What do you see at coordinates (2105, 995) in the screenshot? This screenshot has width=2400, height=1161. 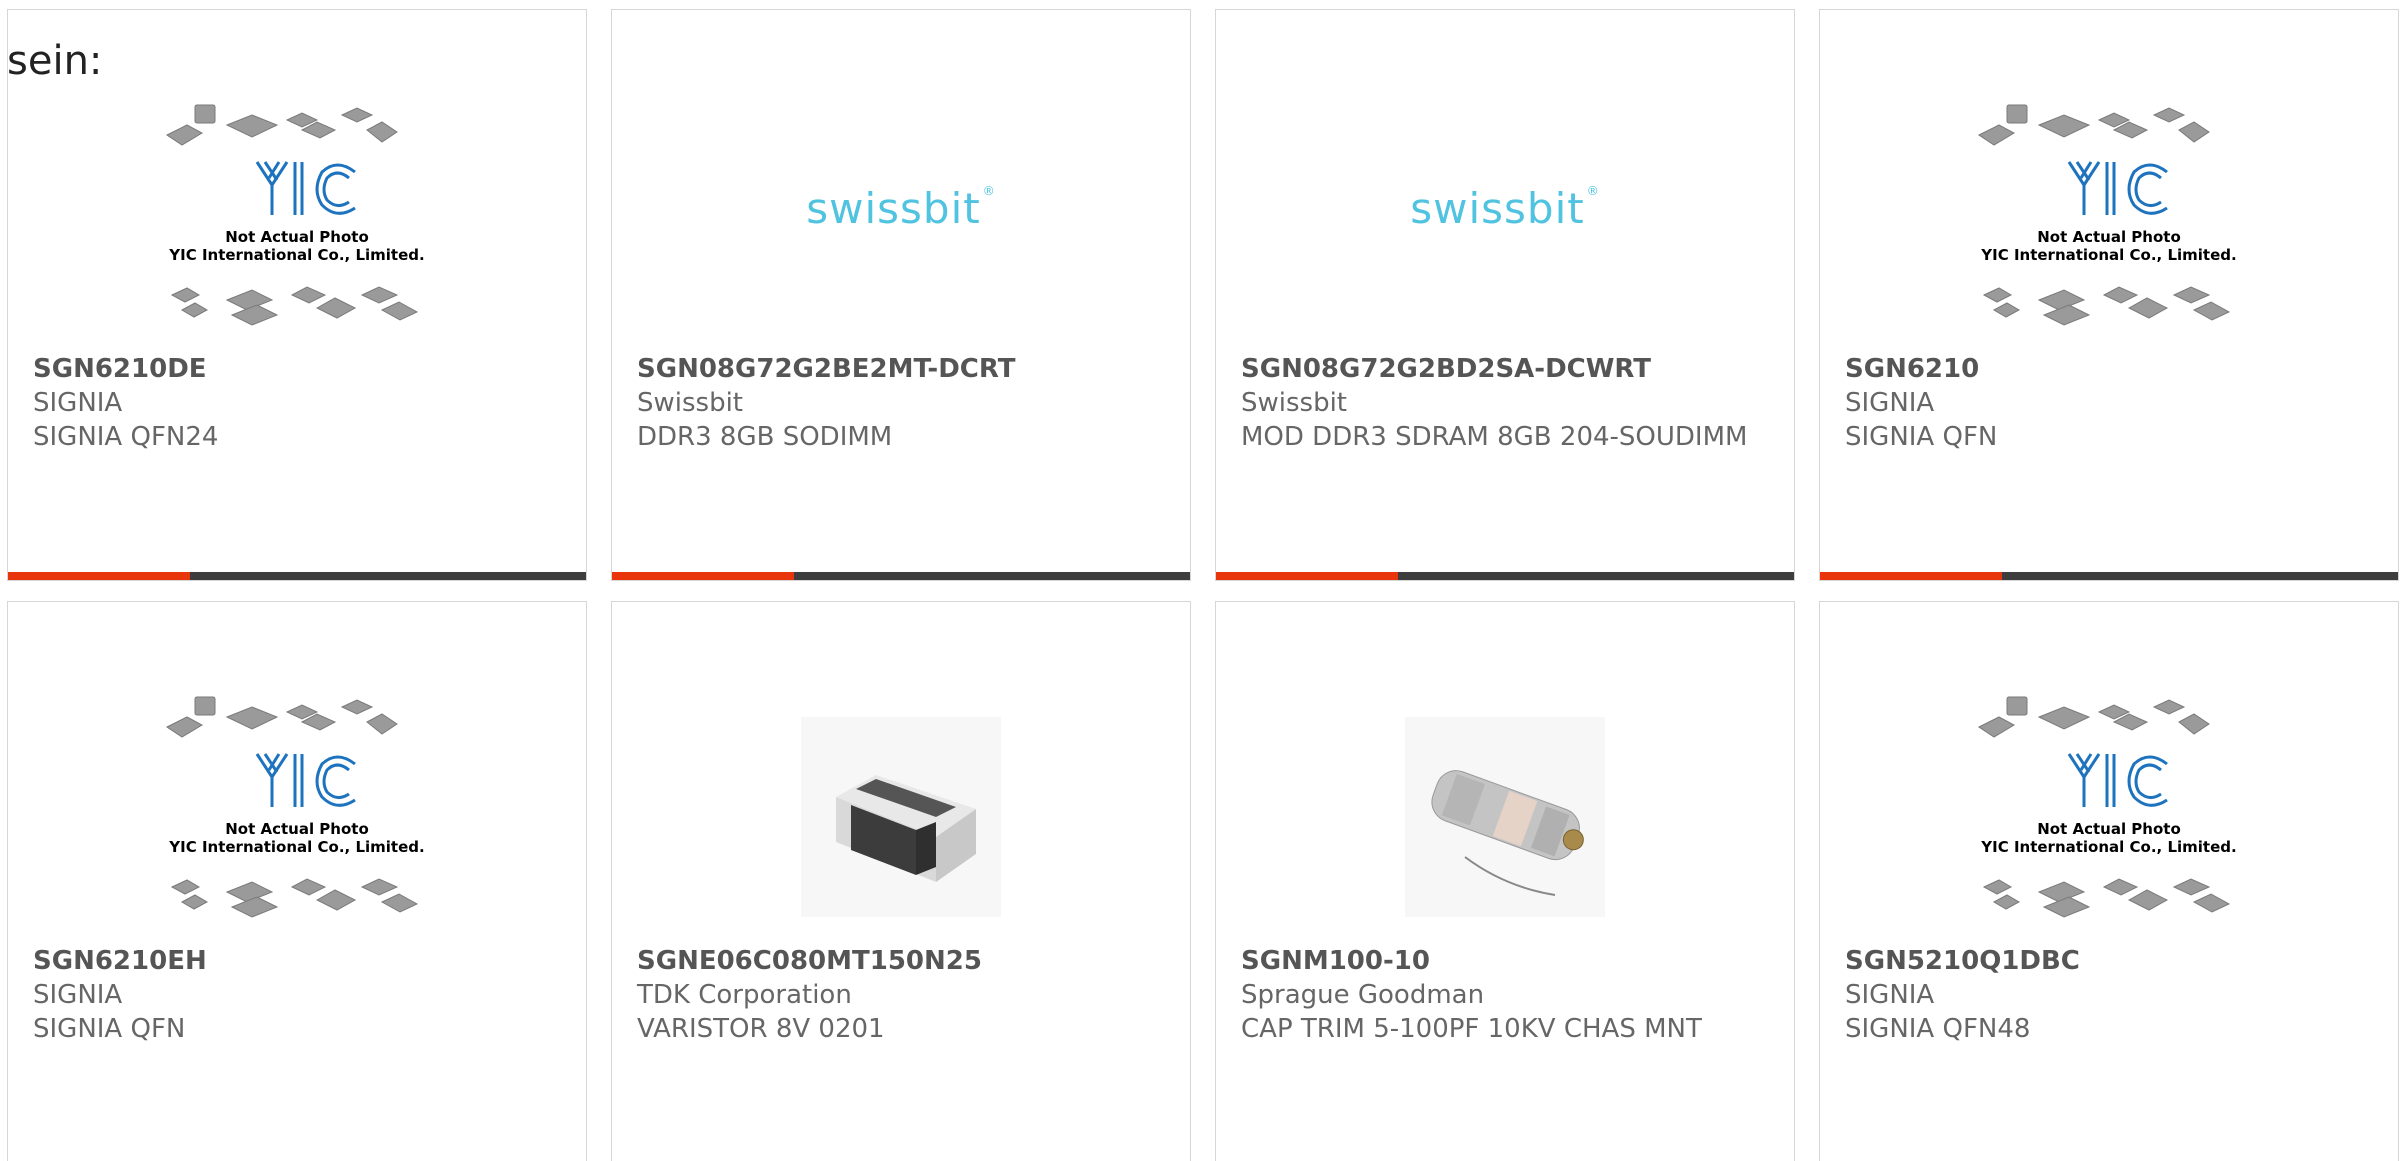 I see `product-info: SGN5210Q1DBC SIGNIA SIGNIA QFN48` at bounding box center [2105, 995].